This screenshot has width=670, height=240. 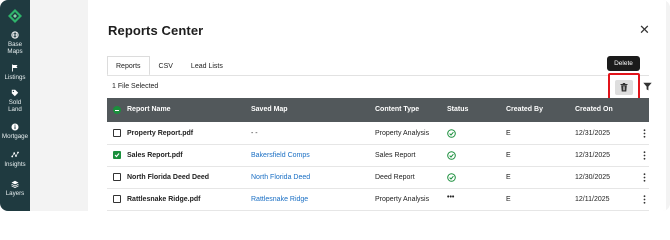 I want to click on select-all-checkbox, so click(x=117, y=110).